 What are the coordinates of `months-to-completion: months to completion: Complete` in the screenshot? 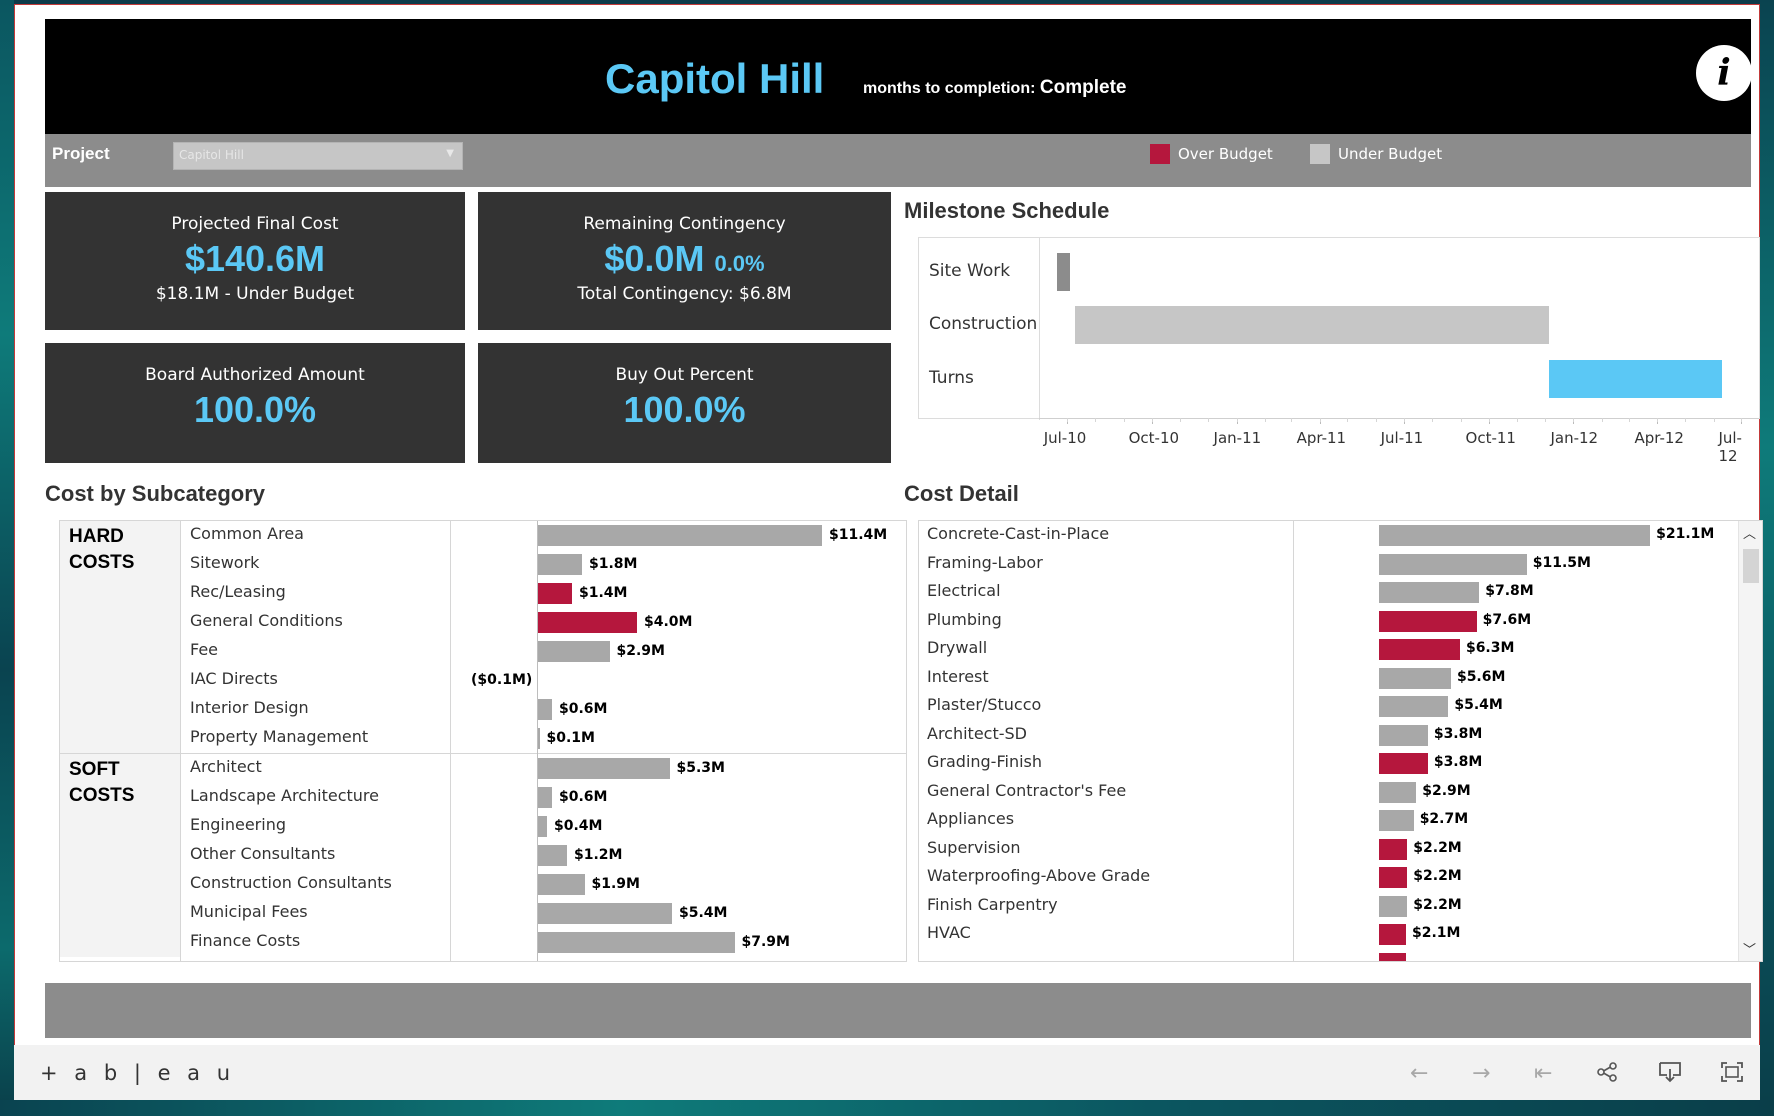 It's located at (994, 88).